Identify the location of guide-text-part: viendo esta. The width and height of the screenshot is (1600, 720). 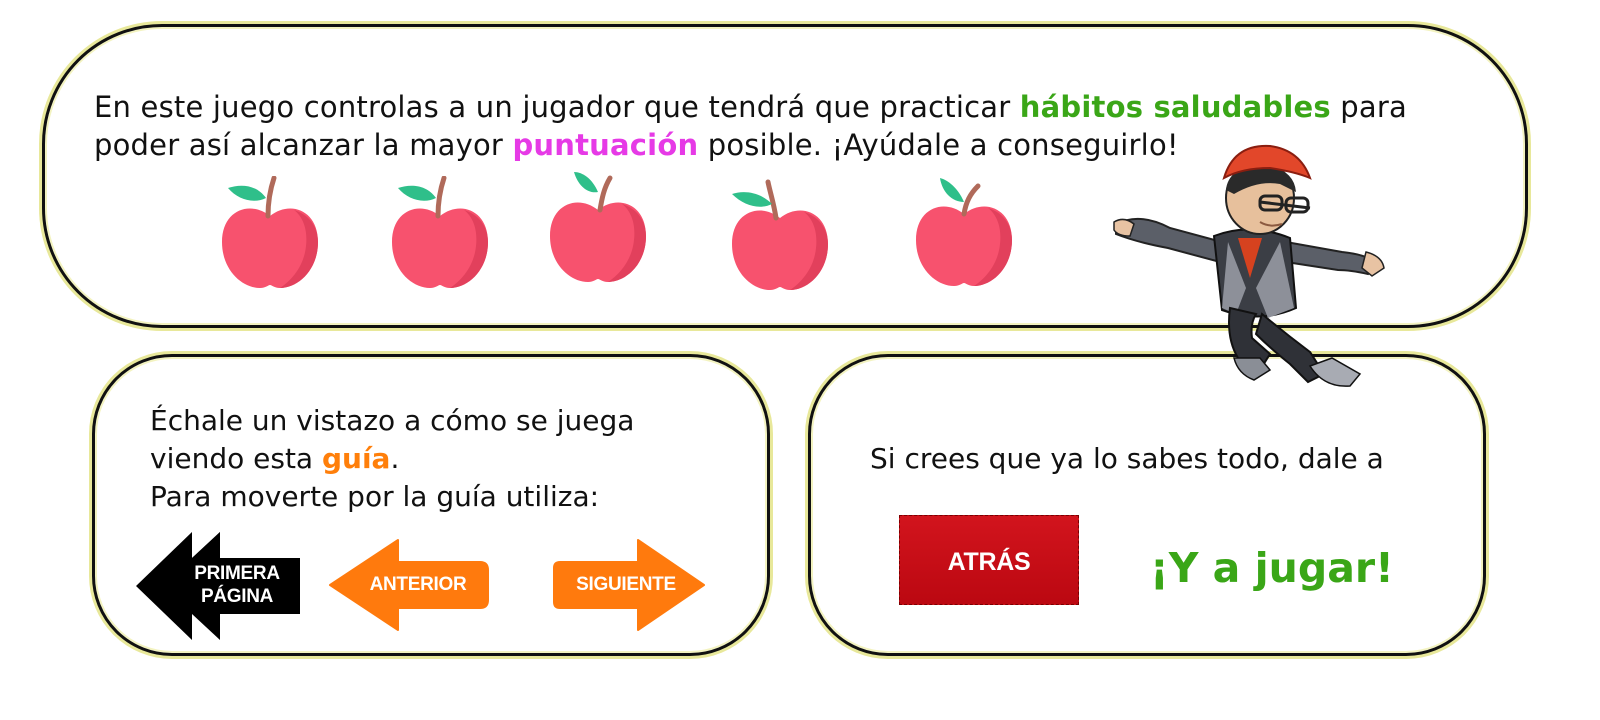
(236, 458).